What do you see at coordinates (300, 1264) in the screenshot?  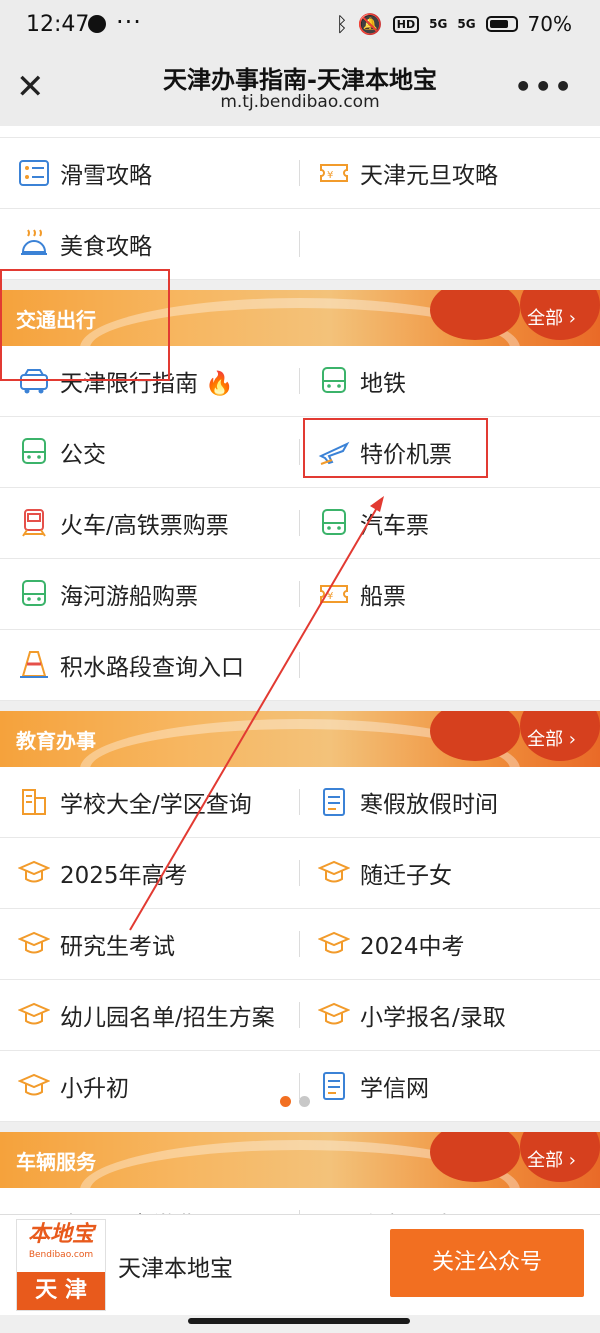 I see `footer-bar: 本地宝 Bendibao.com 天 津 天津本地宝 关注公众号` at bounding box center [300, 1264].